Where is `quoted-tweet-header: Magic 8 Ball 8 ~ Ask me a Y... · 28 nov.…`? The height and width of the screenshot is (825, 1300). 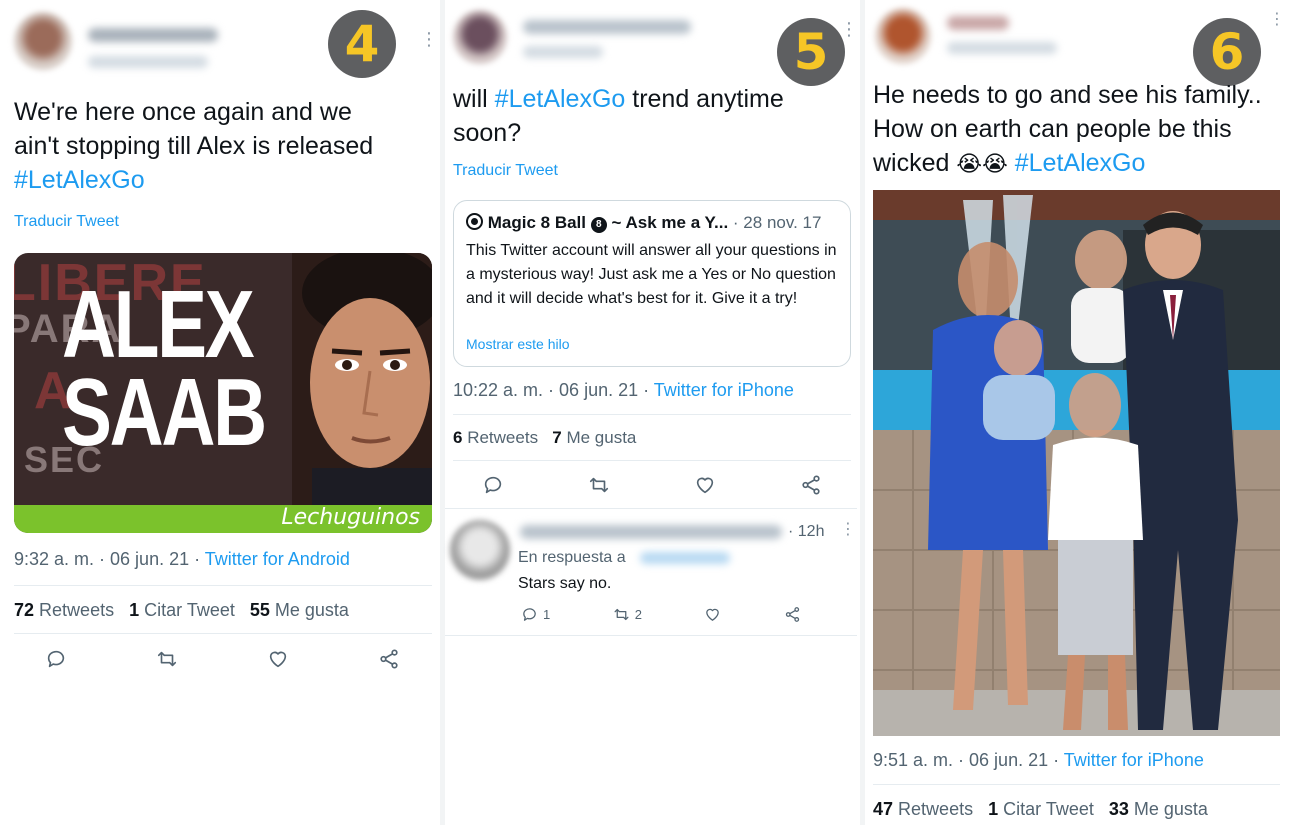 quoted-tweet-header: Magic 8 Ball 8 ~ Ask me a Y... · 28 nov.… is located at coordinates (643, 223).